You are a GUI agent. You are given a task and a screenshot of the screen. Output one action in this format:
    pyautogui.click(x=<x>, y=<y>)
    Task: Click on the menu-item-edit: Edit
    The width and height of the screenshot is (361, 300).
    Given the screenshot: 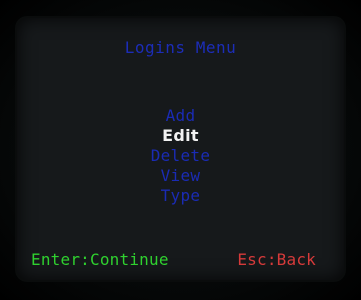 What is the action you would take?
    pyautogui.click(x=180, y=136)
    